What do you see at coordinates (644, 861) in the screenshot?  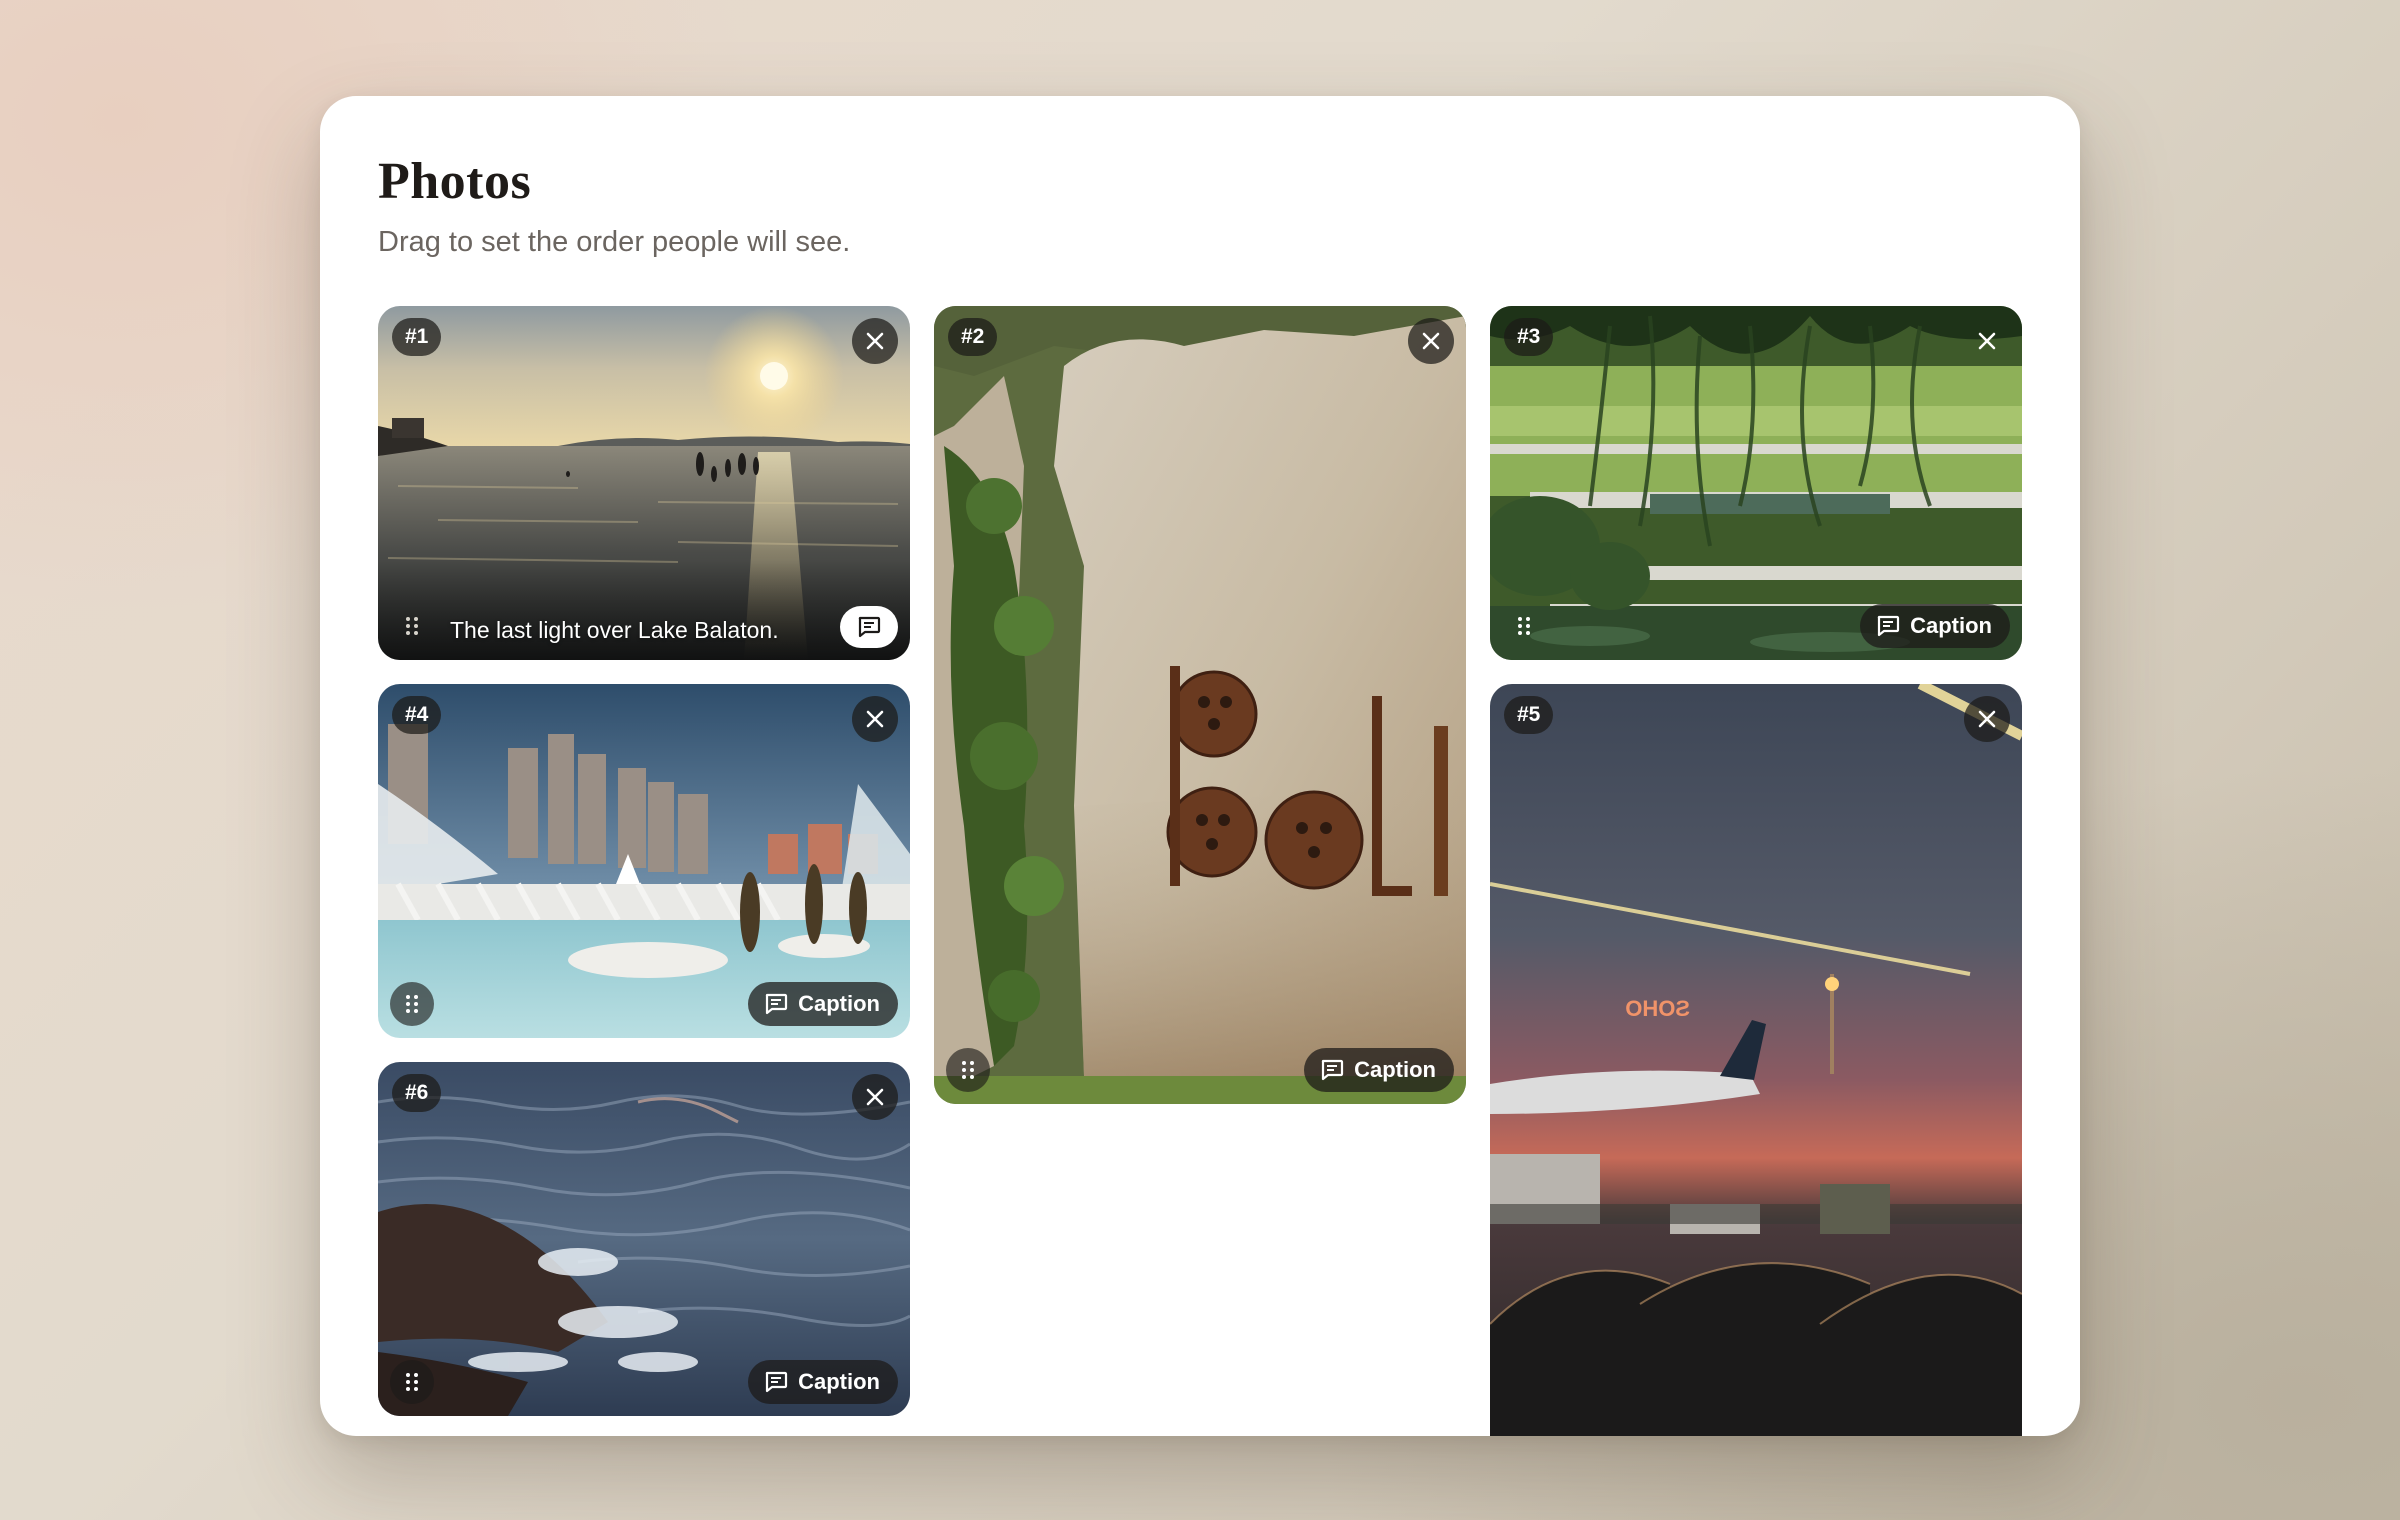 I see `photo-card-4: #4 Caption` at bounding box center [644, 861].